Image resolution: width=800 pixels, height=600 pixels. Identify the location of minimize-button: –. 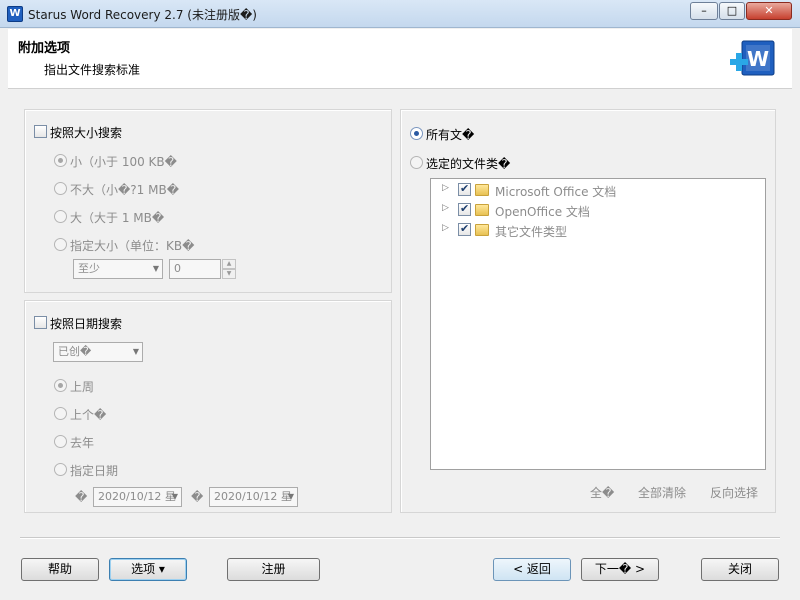
(704, 11).